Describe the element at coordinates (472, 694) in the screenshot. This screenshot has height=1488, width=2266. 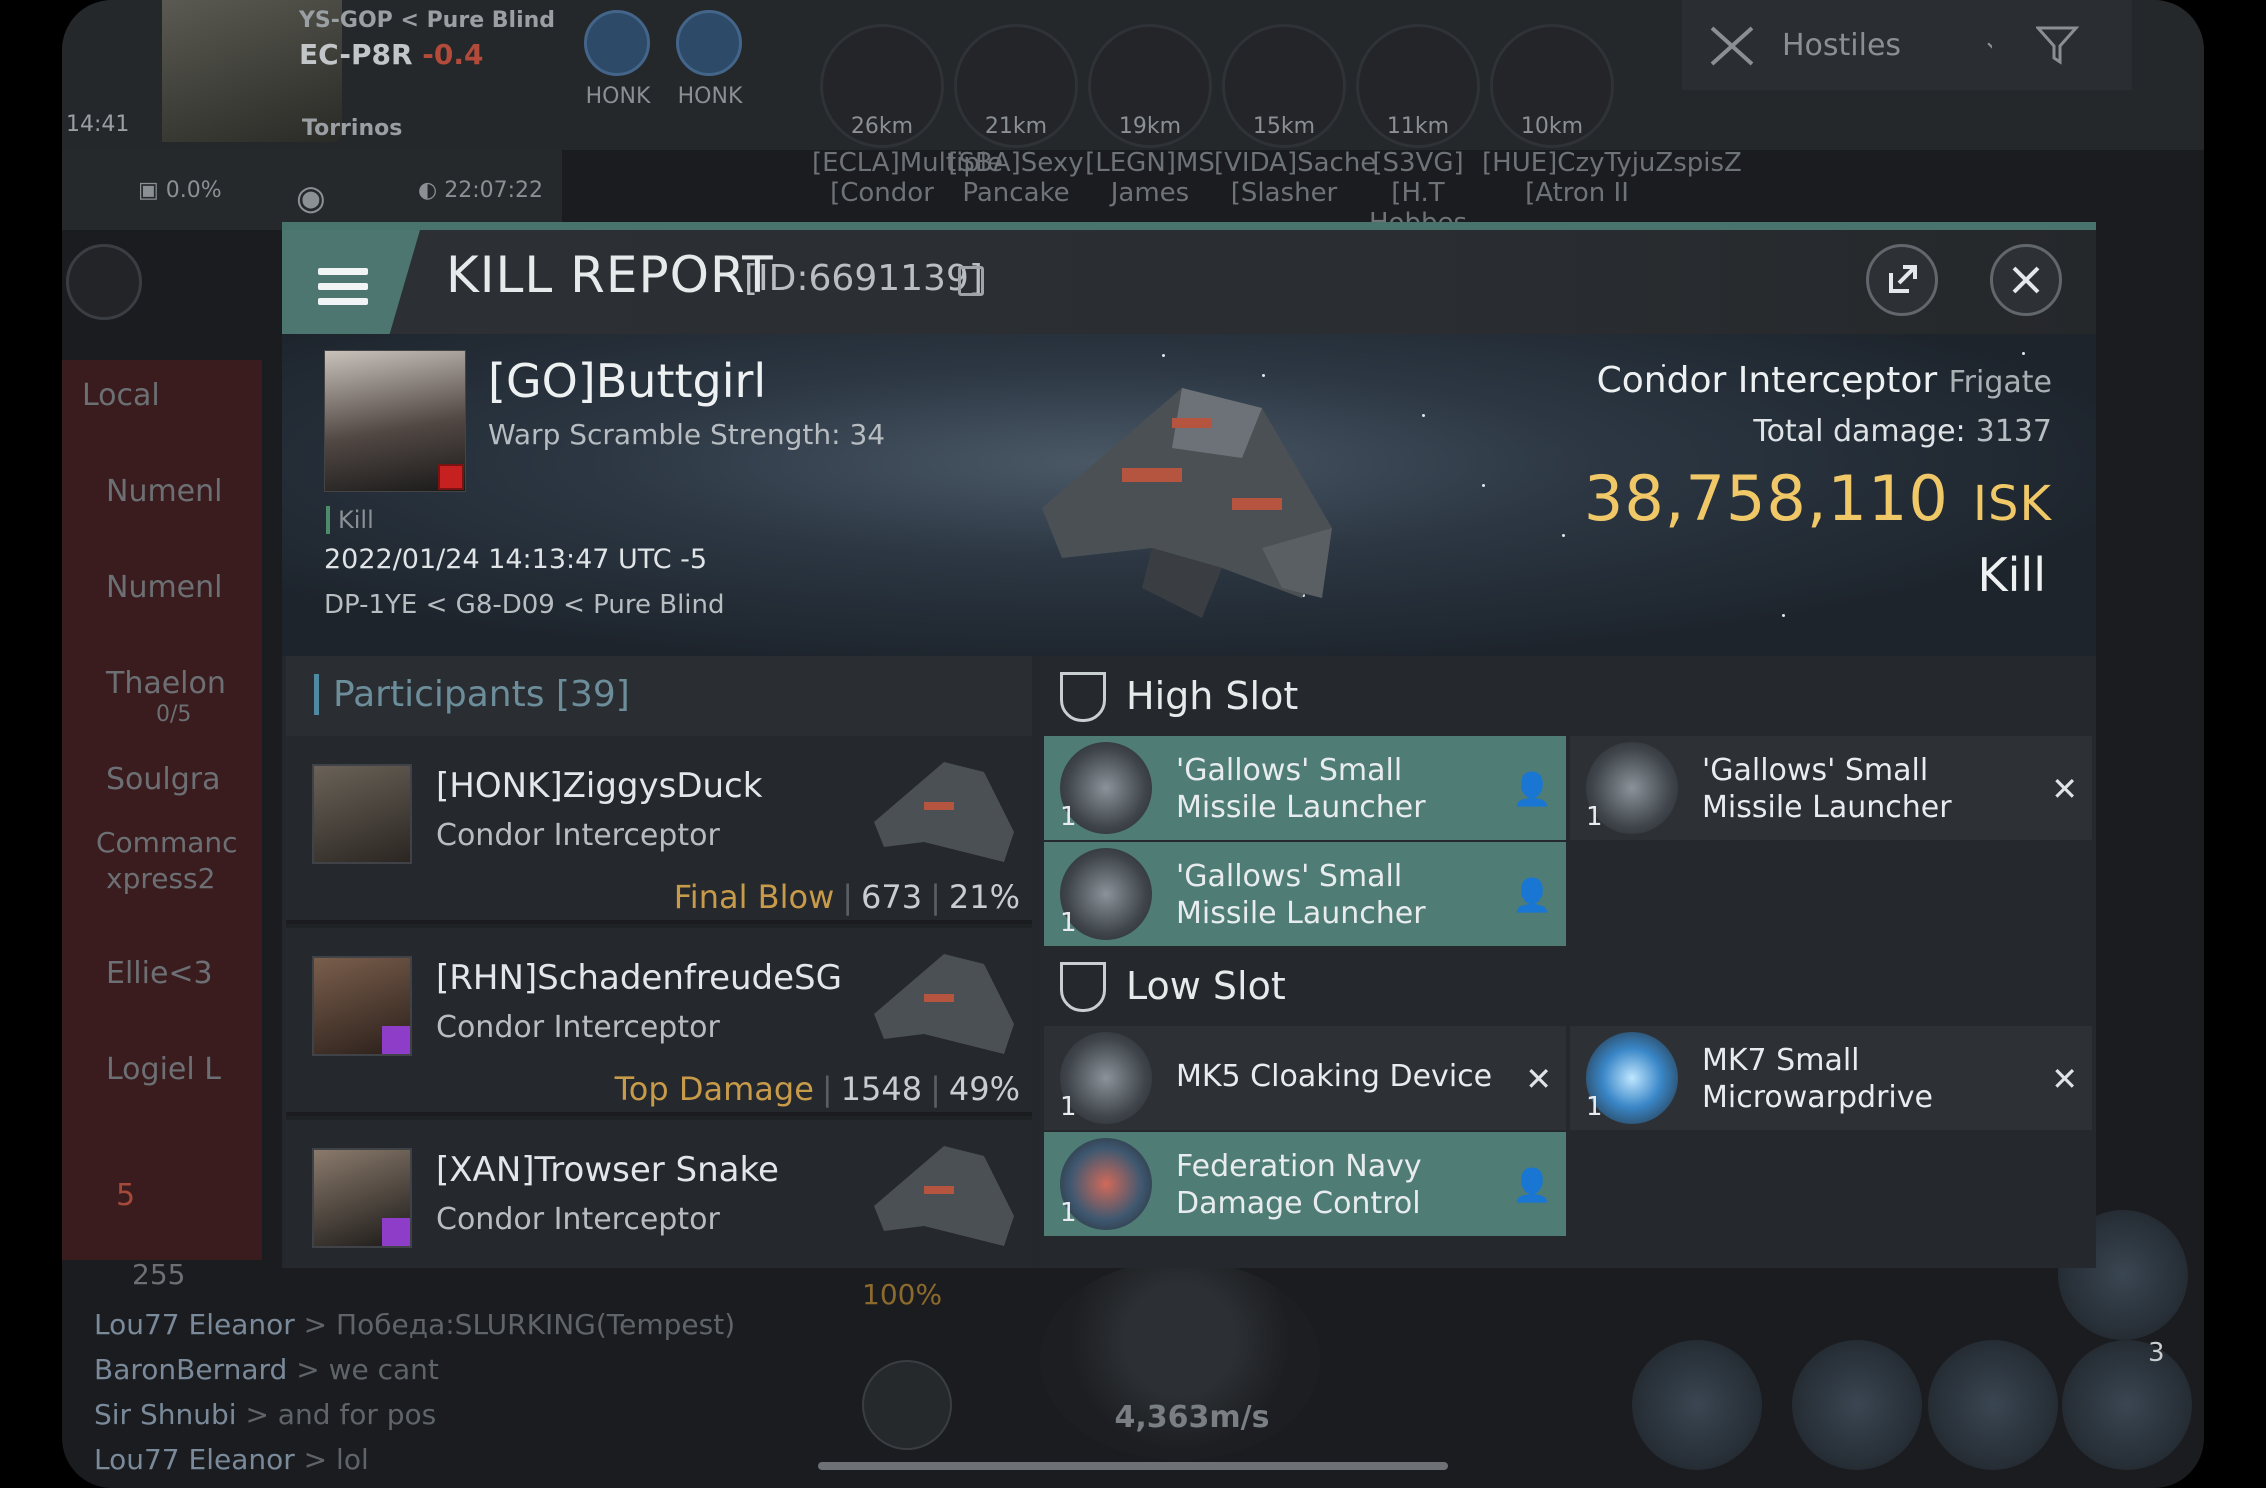
I see `participants-title: Participants [39]` at that location.